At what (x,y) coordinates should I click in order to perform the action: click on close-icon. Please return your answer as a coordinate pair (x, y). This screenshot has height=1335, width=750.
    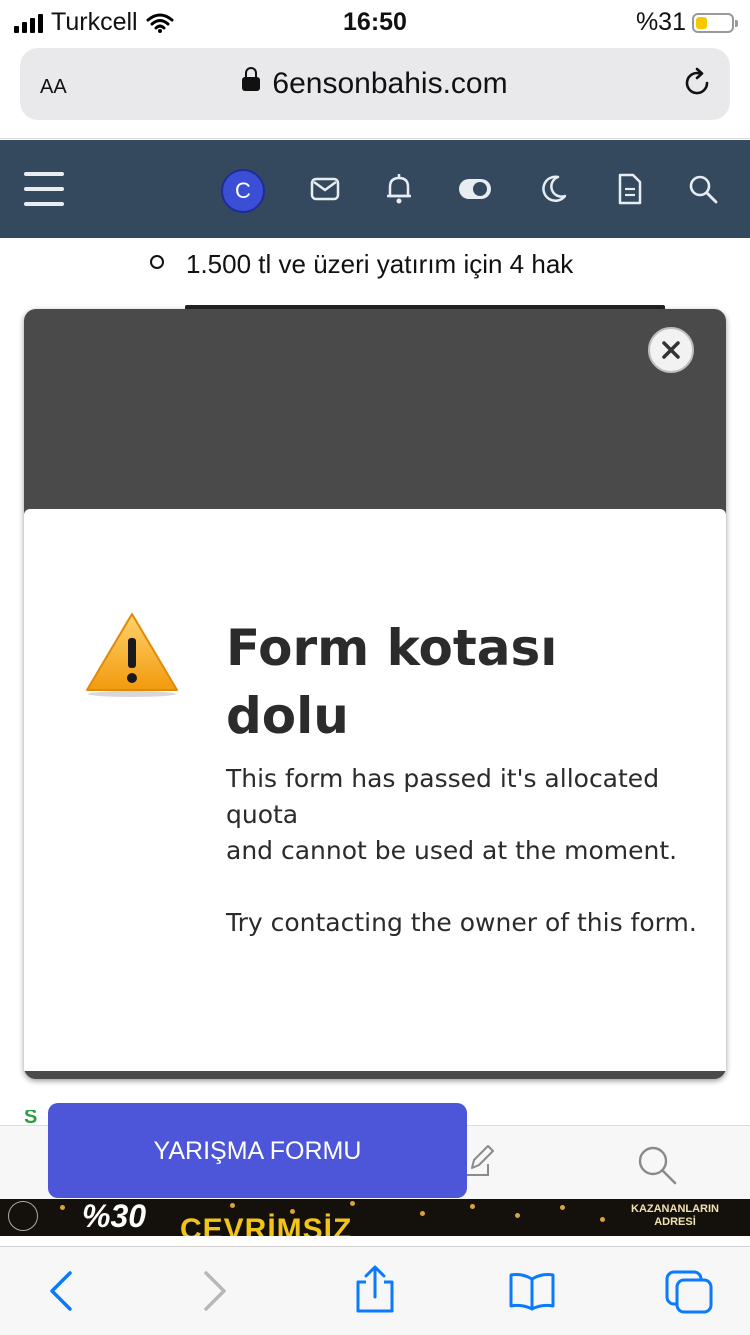
    Looking at the image, I should click on (671, 350).